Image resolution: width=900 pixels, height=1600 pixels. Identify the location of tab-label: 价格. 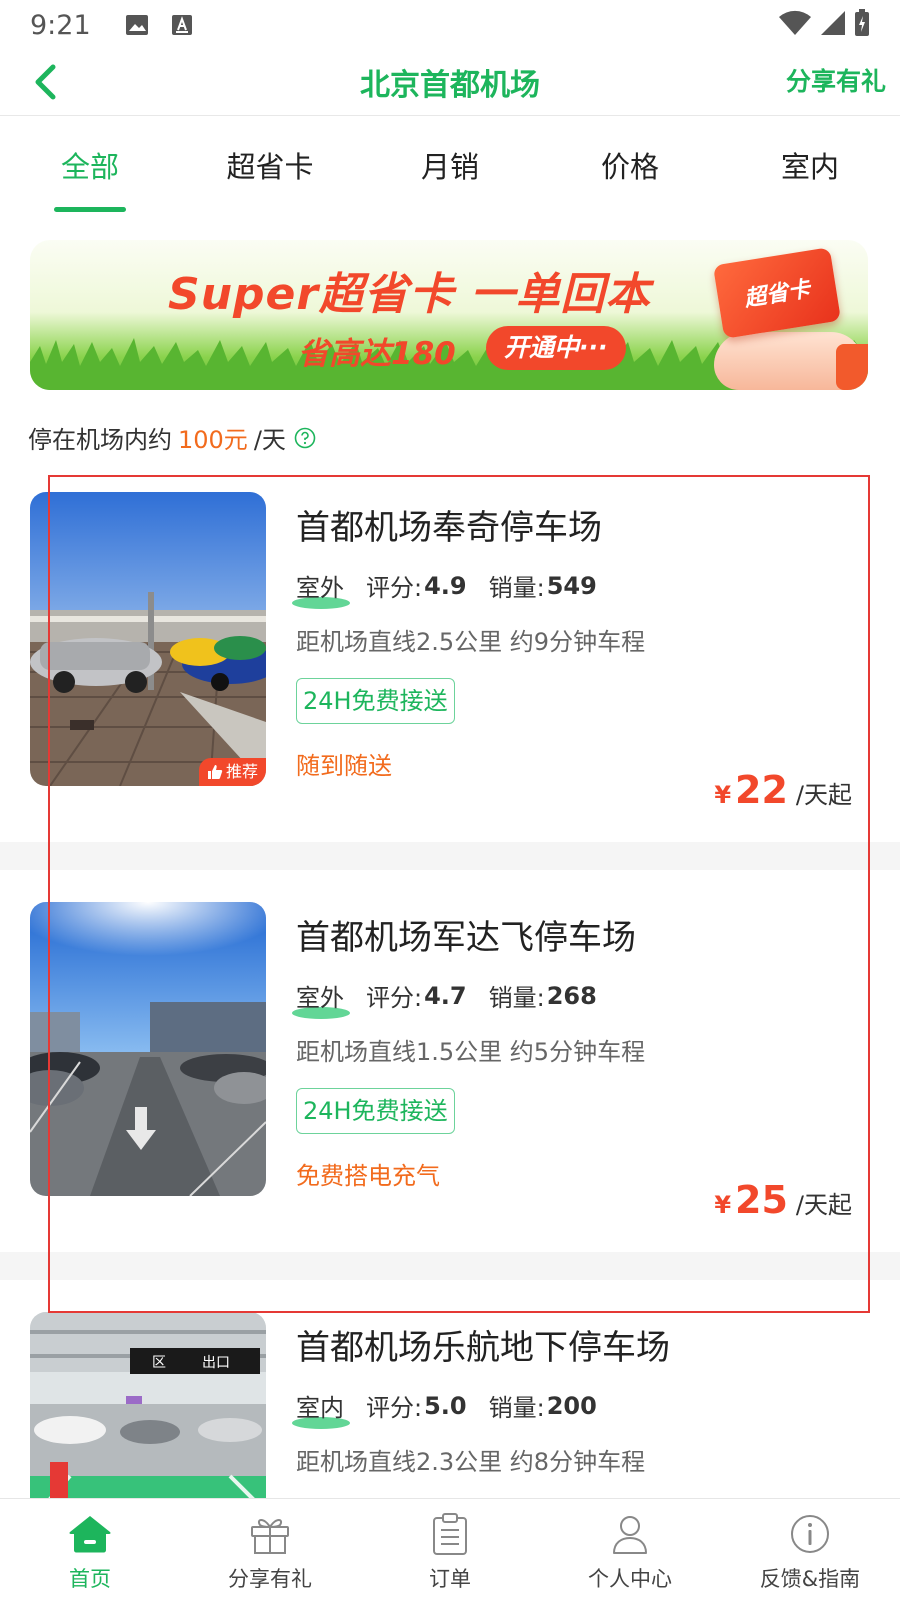
(629, 167).